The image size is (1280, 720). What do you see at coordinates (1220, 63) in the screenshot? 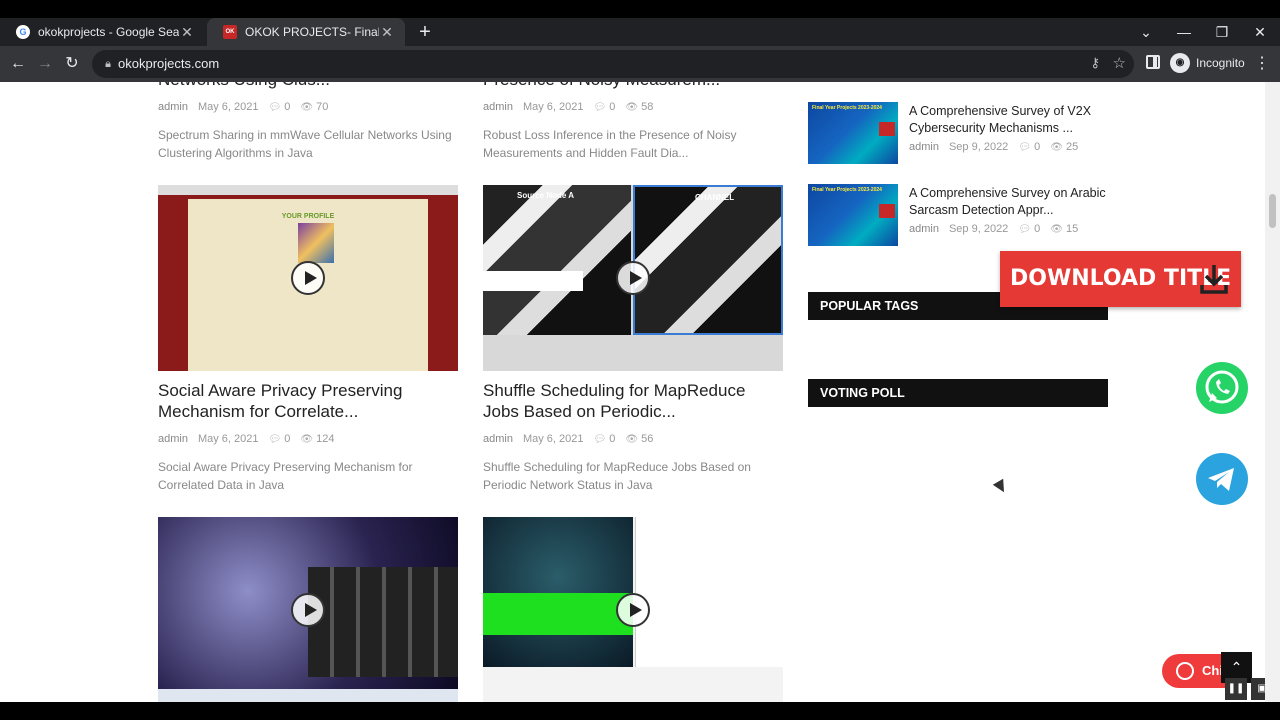
I see `incognito-label: Incognito` at bounding box center [1220, 63].